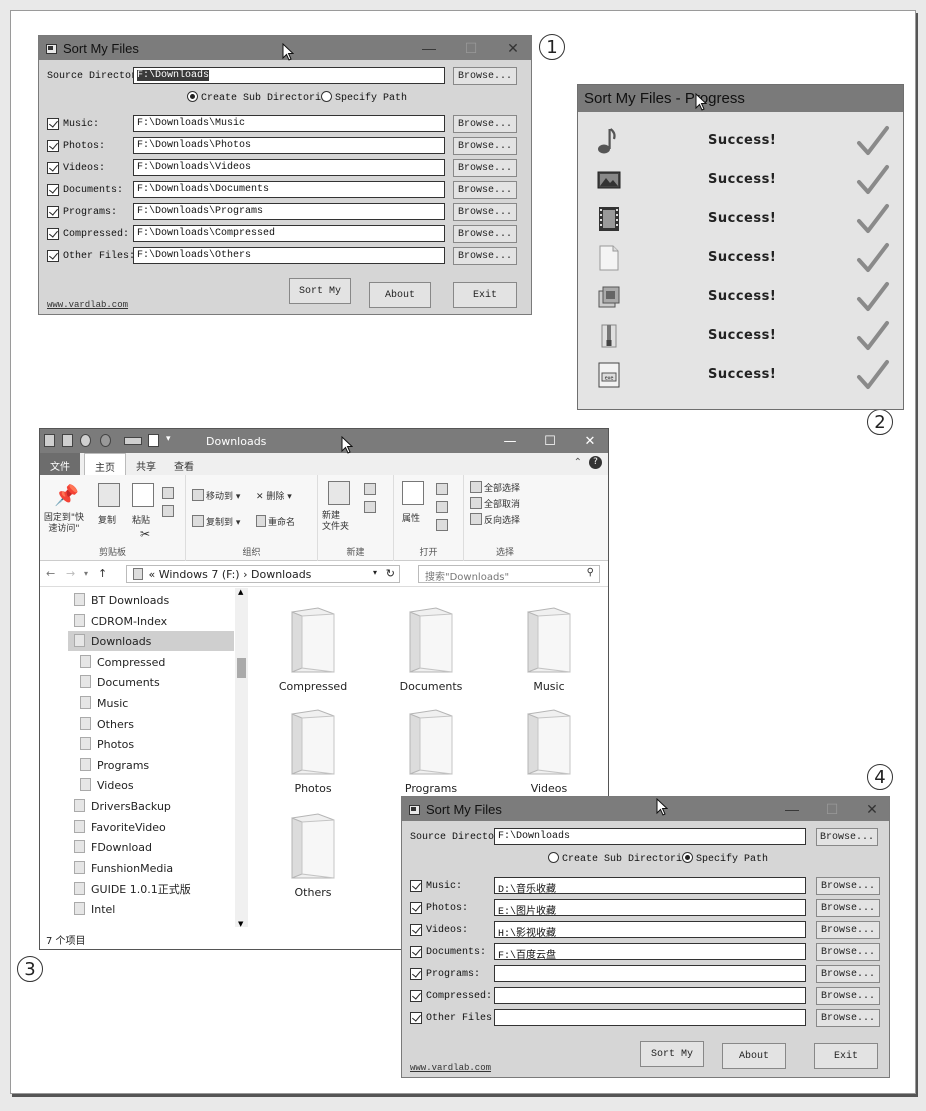  What do you see at coordinates (313, 653) in the screenshot?
I see `folder-item: Compressed` at bounding box center [313, 653].